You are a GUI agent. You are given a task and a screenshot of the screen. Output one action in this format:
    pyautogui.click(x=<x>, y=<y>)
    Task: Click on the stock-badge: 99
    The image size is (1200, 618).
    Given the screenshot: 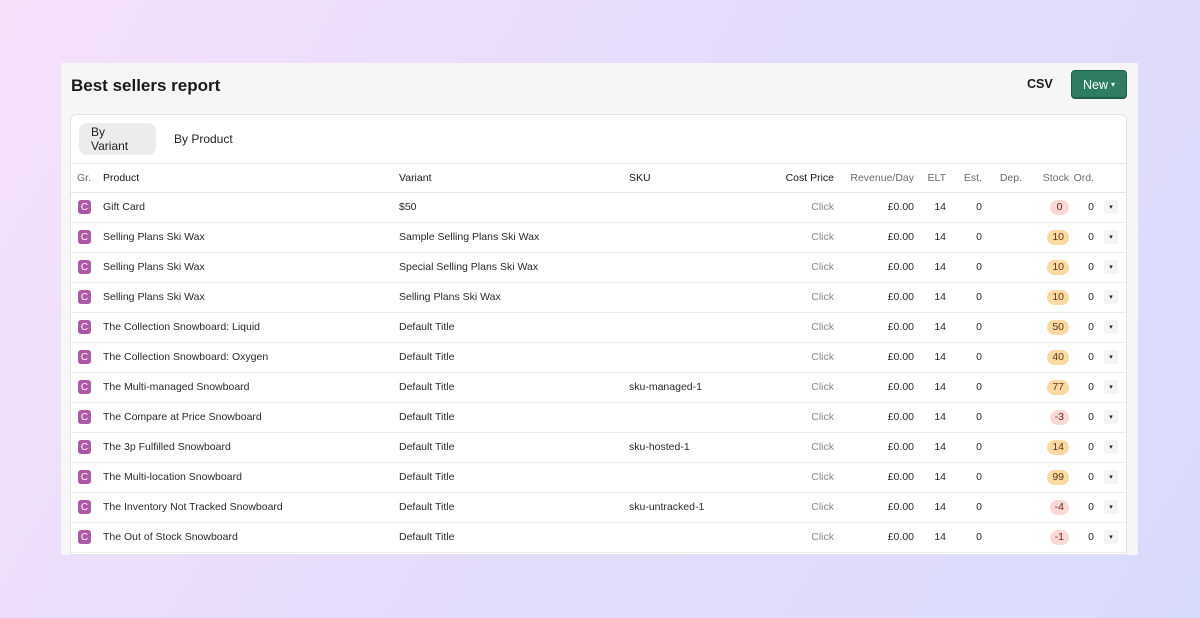 What is the action you would take?
    pyautogui.click(x=1058, y=477)
    